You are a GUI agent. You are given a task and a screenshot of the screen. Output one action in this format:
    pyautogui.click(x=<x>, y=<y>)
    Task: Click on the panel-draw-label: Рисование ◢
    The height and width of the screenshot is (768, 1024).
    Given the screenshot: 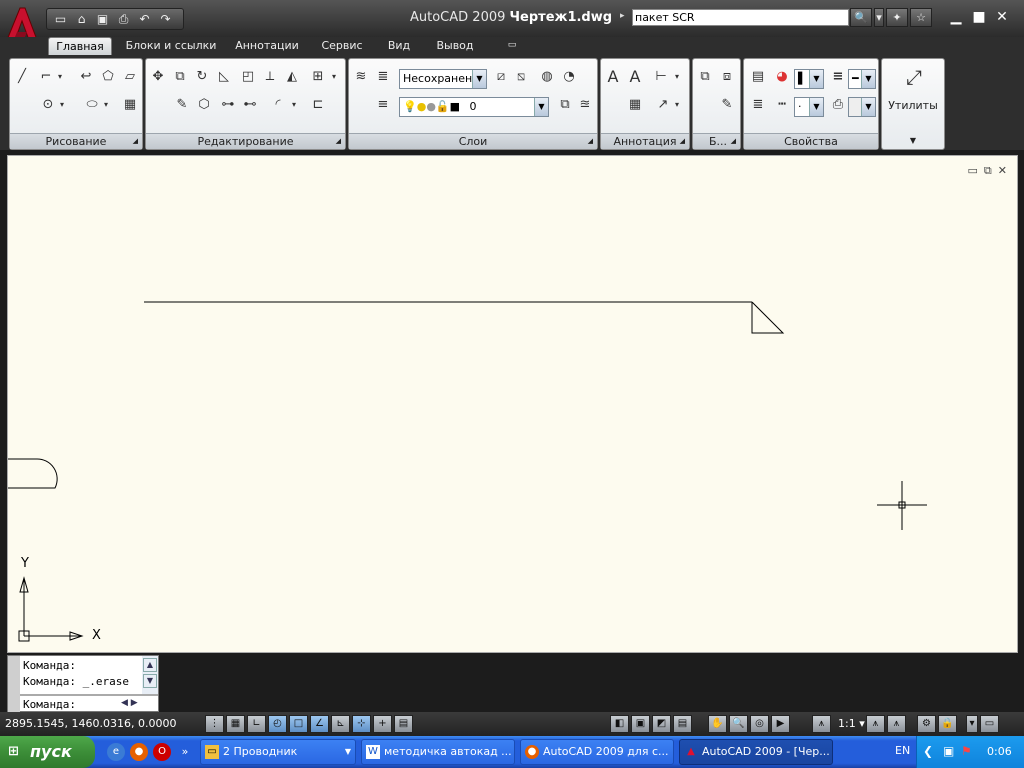 What is the action you would take?
    pyautogui.click(x=76, y=141)
    